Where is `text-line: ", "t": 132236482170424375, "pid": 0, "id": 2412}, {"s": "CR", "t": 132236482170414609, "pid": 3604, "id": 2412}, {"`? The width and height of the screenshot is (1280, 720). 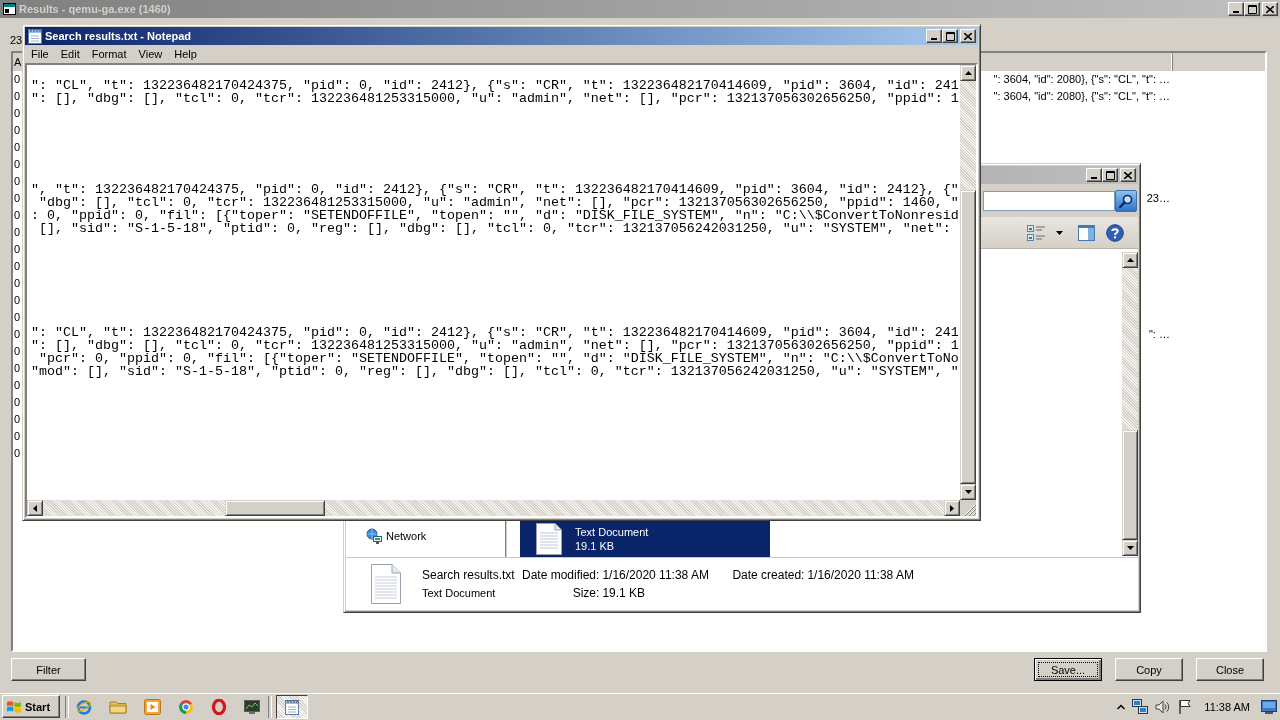 text-line: ", "t": 132236482170424375, "pid": 0, "id": 2412}, {"s": "CR", "t": 132236482170414609, "pid": 3604, "id": 2412}, {" is located at coordinates (495, 189).